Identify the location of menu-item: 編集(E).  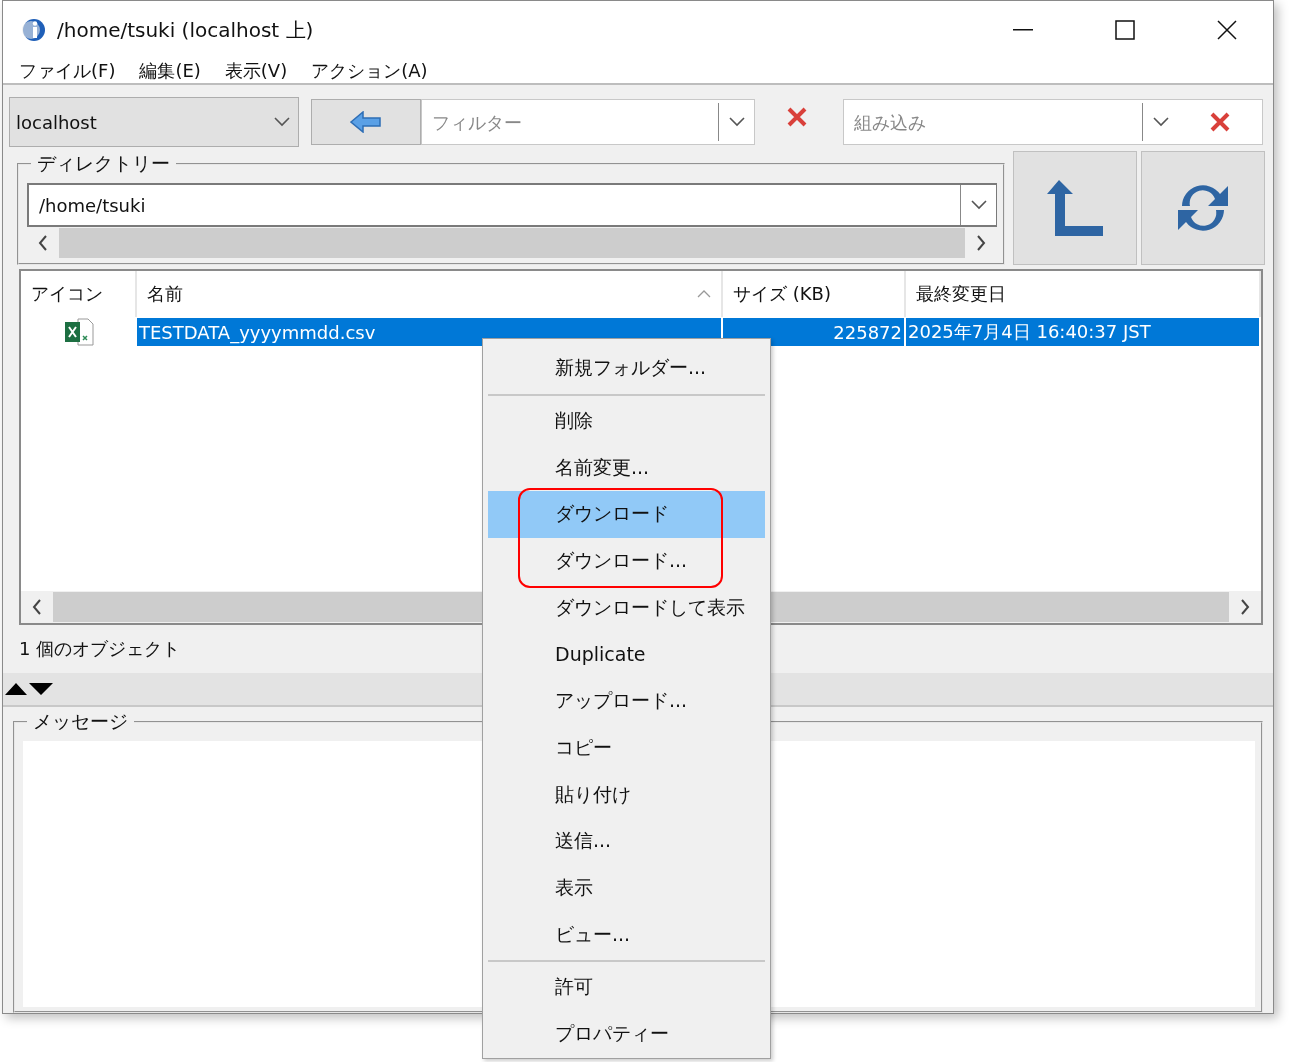
(170, 71).